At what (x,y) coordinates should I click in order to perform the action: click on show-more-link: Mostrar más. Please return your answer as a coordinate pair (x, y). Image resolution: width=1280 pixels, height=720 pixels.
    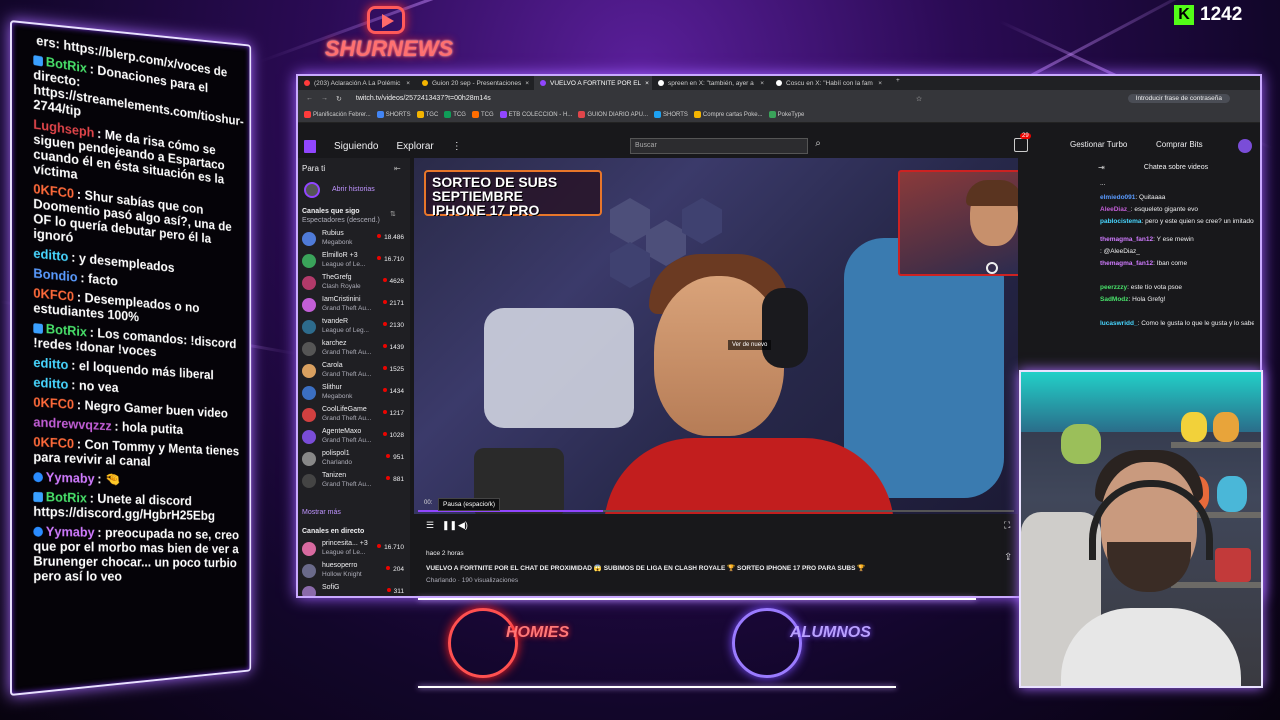
    Looking at the image, I should click on (321, 512).